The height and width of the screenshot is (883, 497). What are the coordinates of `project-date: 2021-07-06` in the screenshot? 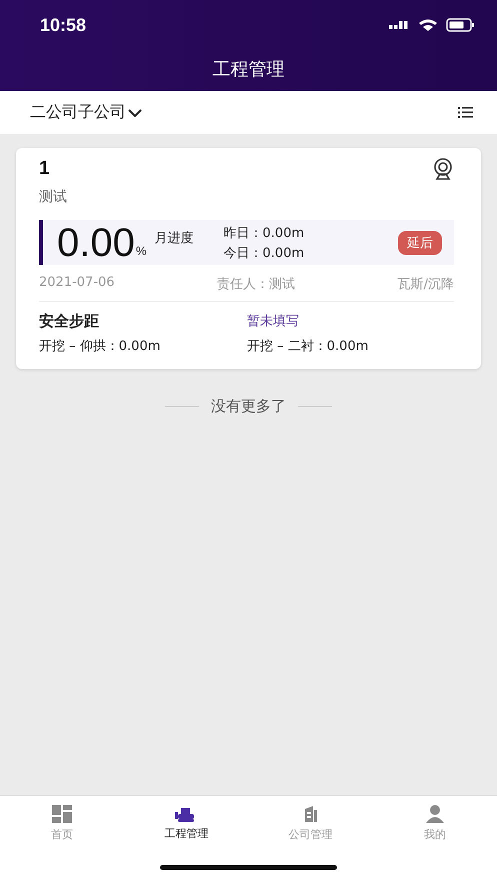 It's located at (77, 283).